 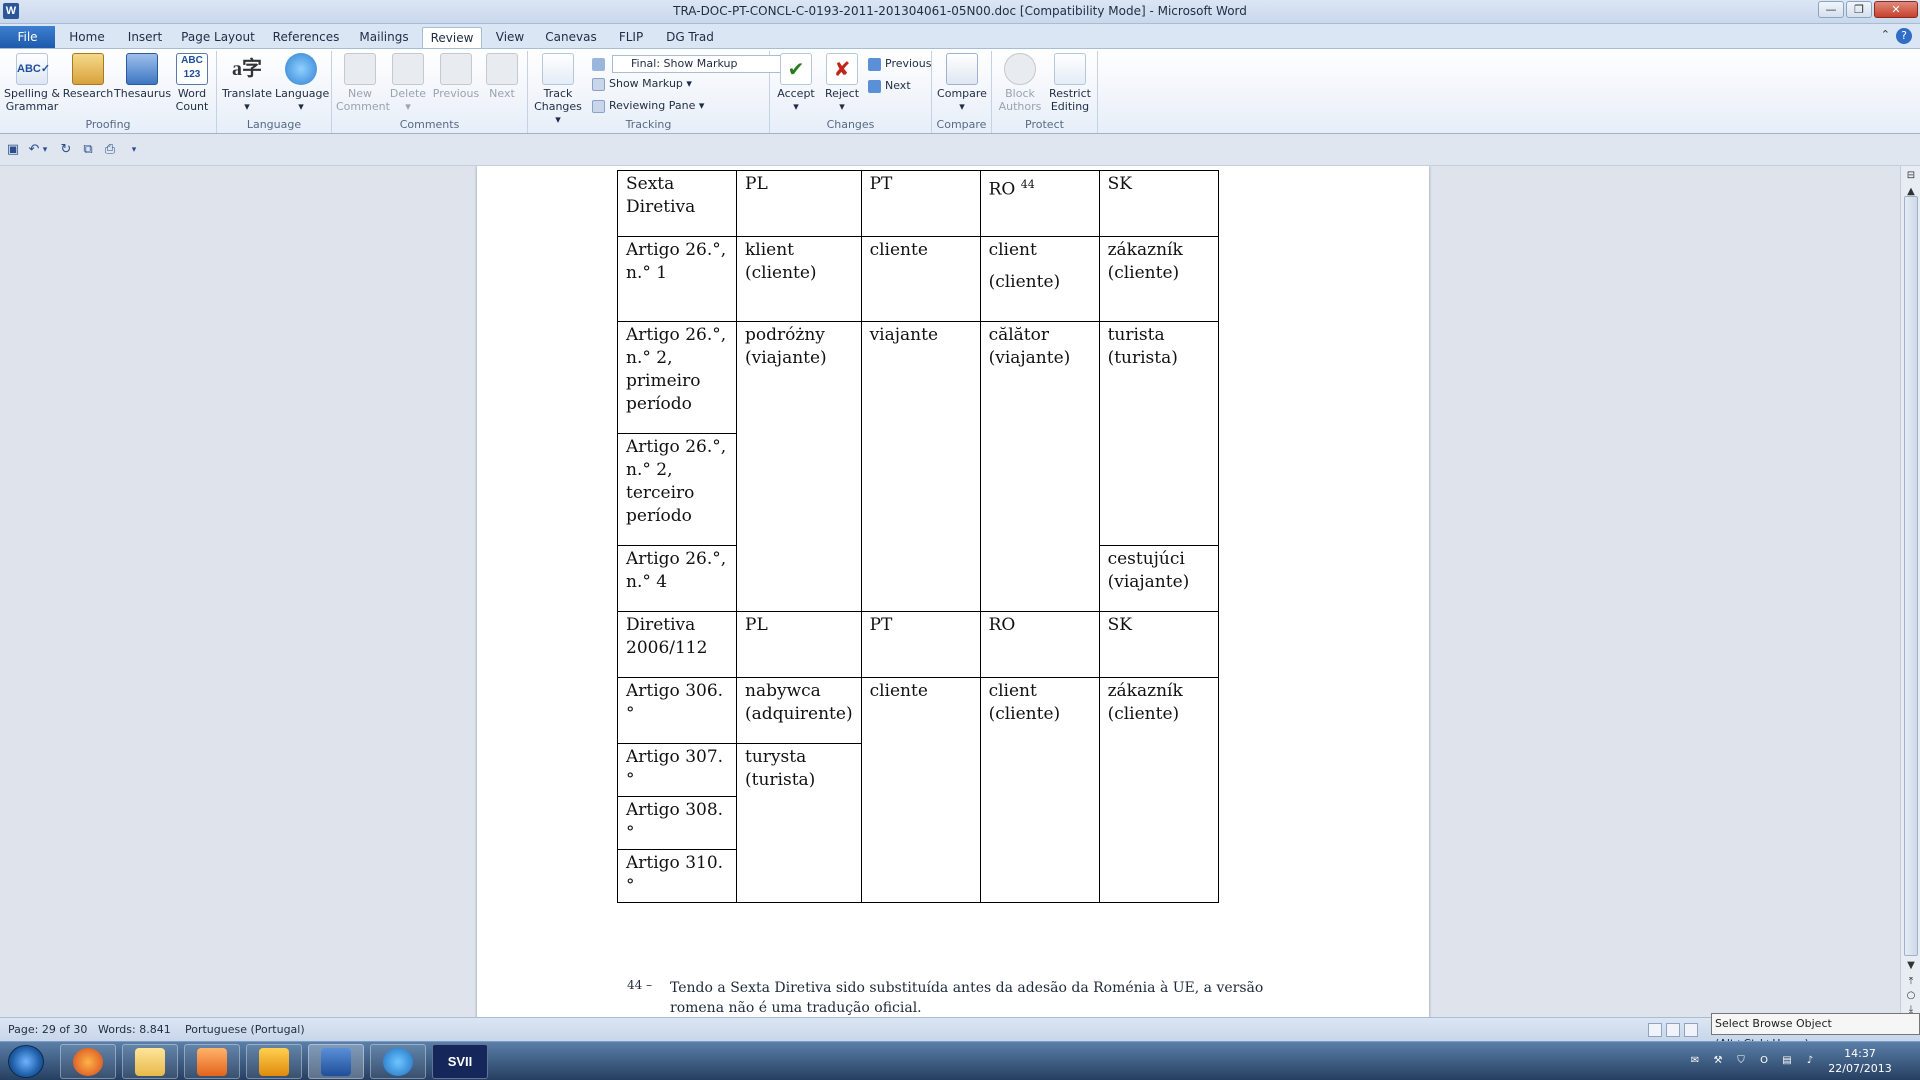 What do you see at coordinates (1020, 83) in the screenshot?
I see `block-authors-button: Block Authors` at bounding box center [1020, 83].